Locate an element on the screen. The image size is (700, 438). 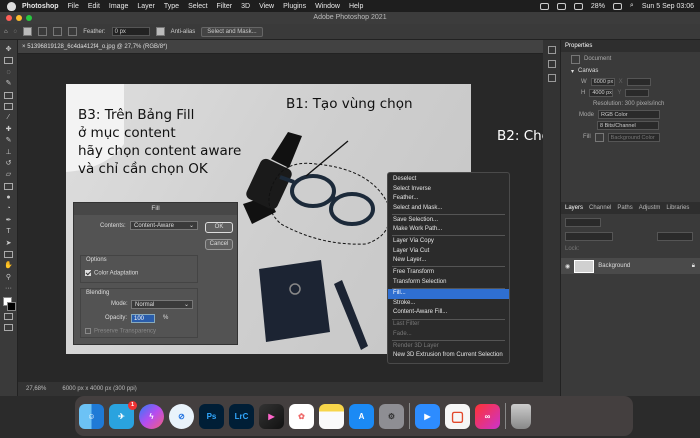
menu-image: Image is located at coordinates (118, 6).